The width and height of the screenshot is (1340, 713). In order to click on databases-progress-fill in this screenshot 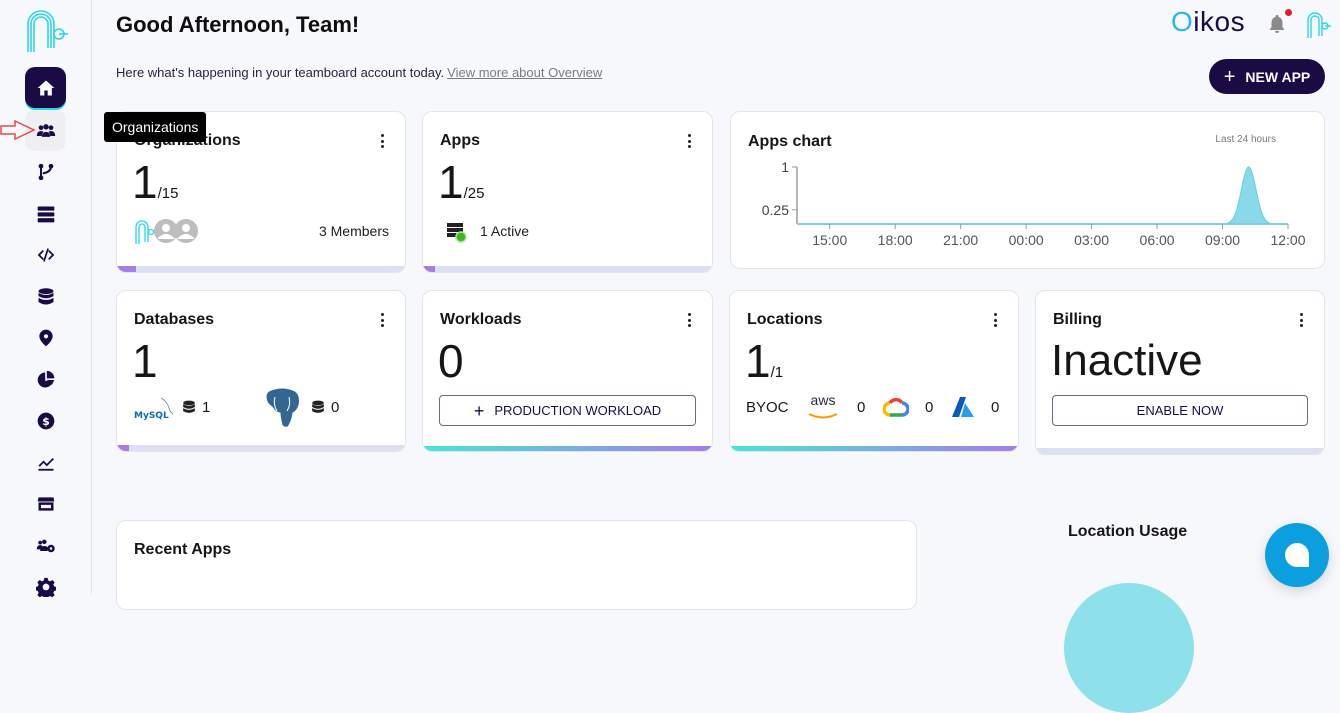, I will do `click(123, 448)`.